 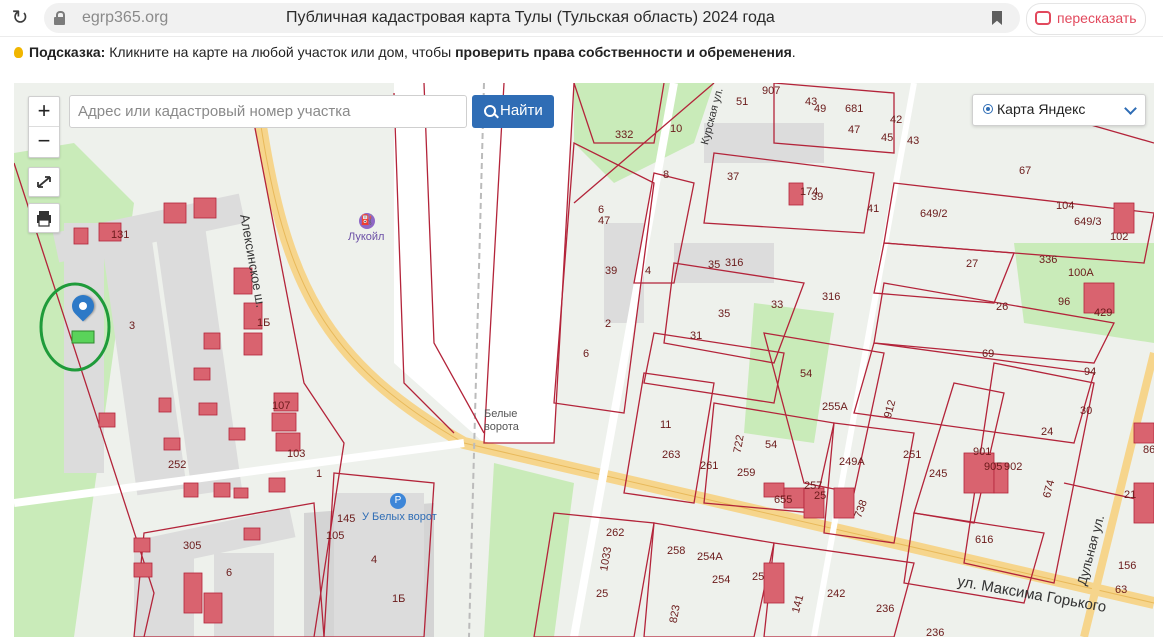 What do you see at coordinates (709, 466) in the screenshot?
I see `parcel-label: 261` at bounding box center [709, 466].